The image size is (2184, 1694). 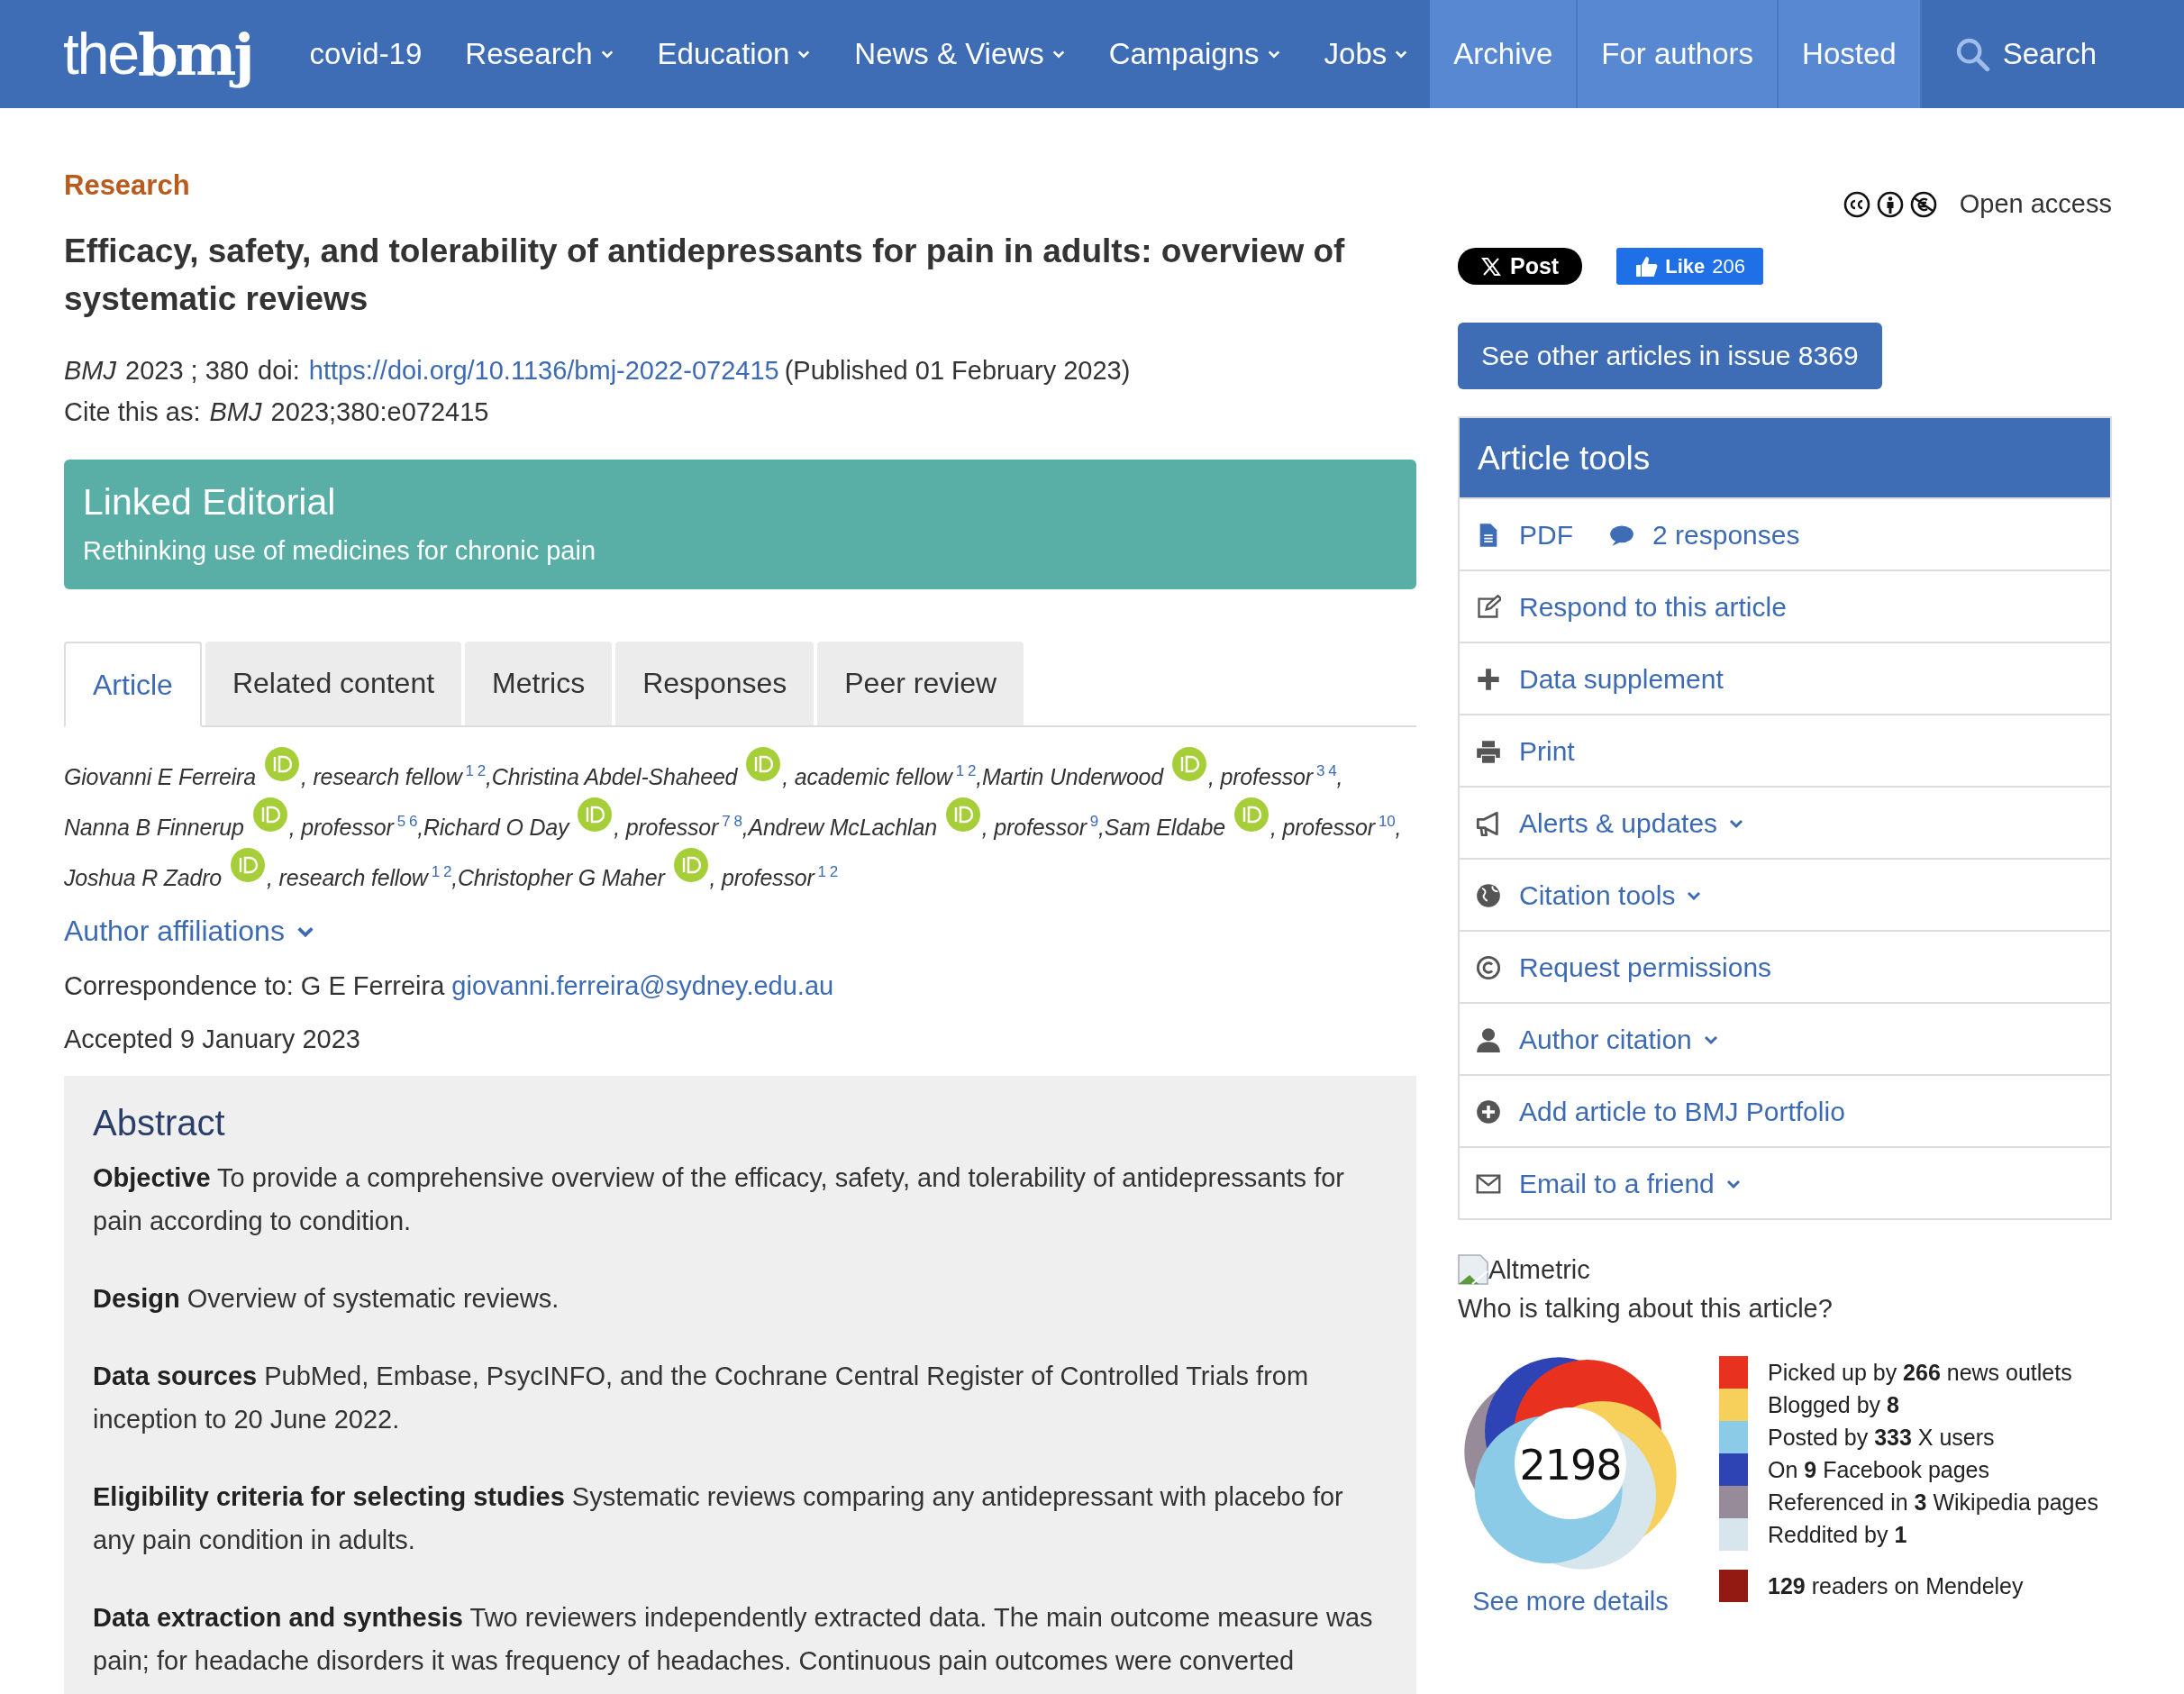 I want to click on affiliation-link: 10, so click(x=1387, y=821).